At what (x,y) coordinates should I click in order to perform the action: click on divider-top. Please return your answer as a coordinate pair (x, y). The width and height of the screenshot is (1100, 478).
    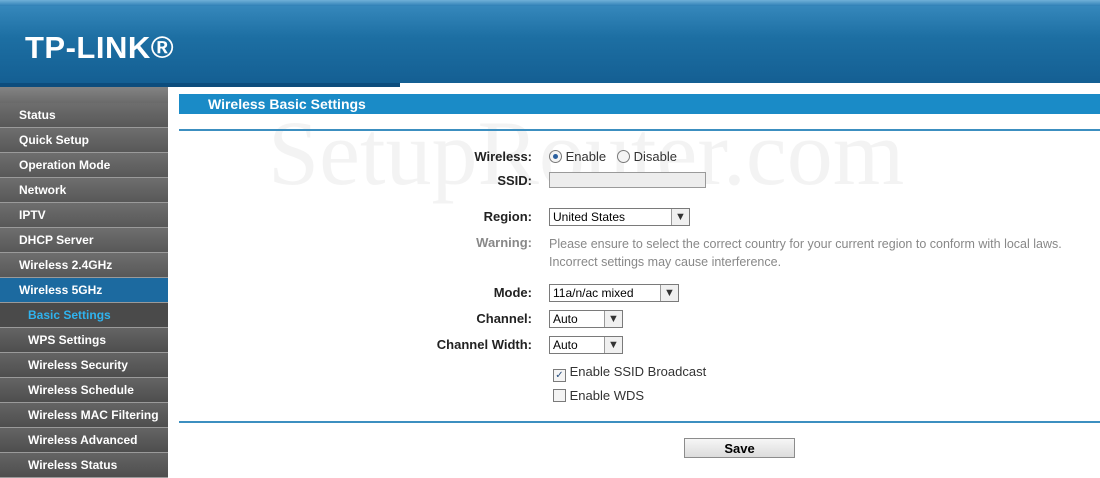
    Looking at the image, I should click on (639, 130).